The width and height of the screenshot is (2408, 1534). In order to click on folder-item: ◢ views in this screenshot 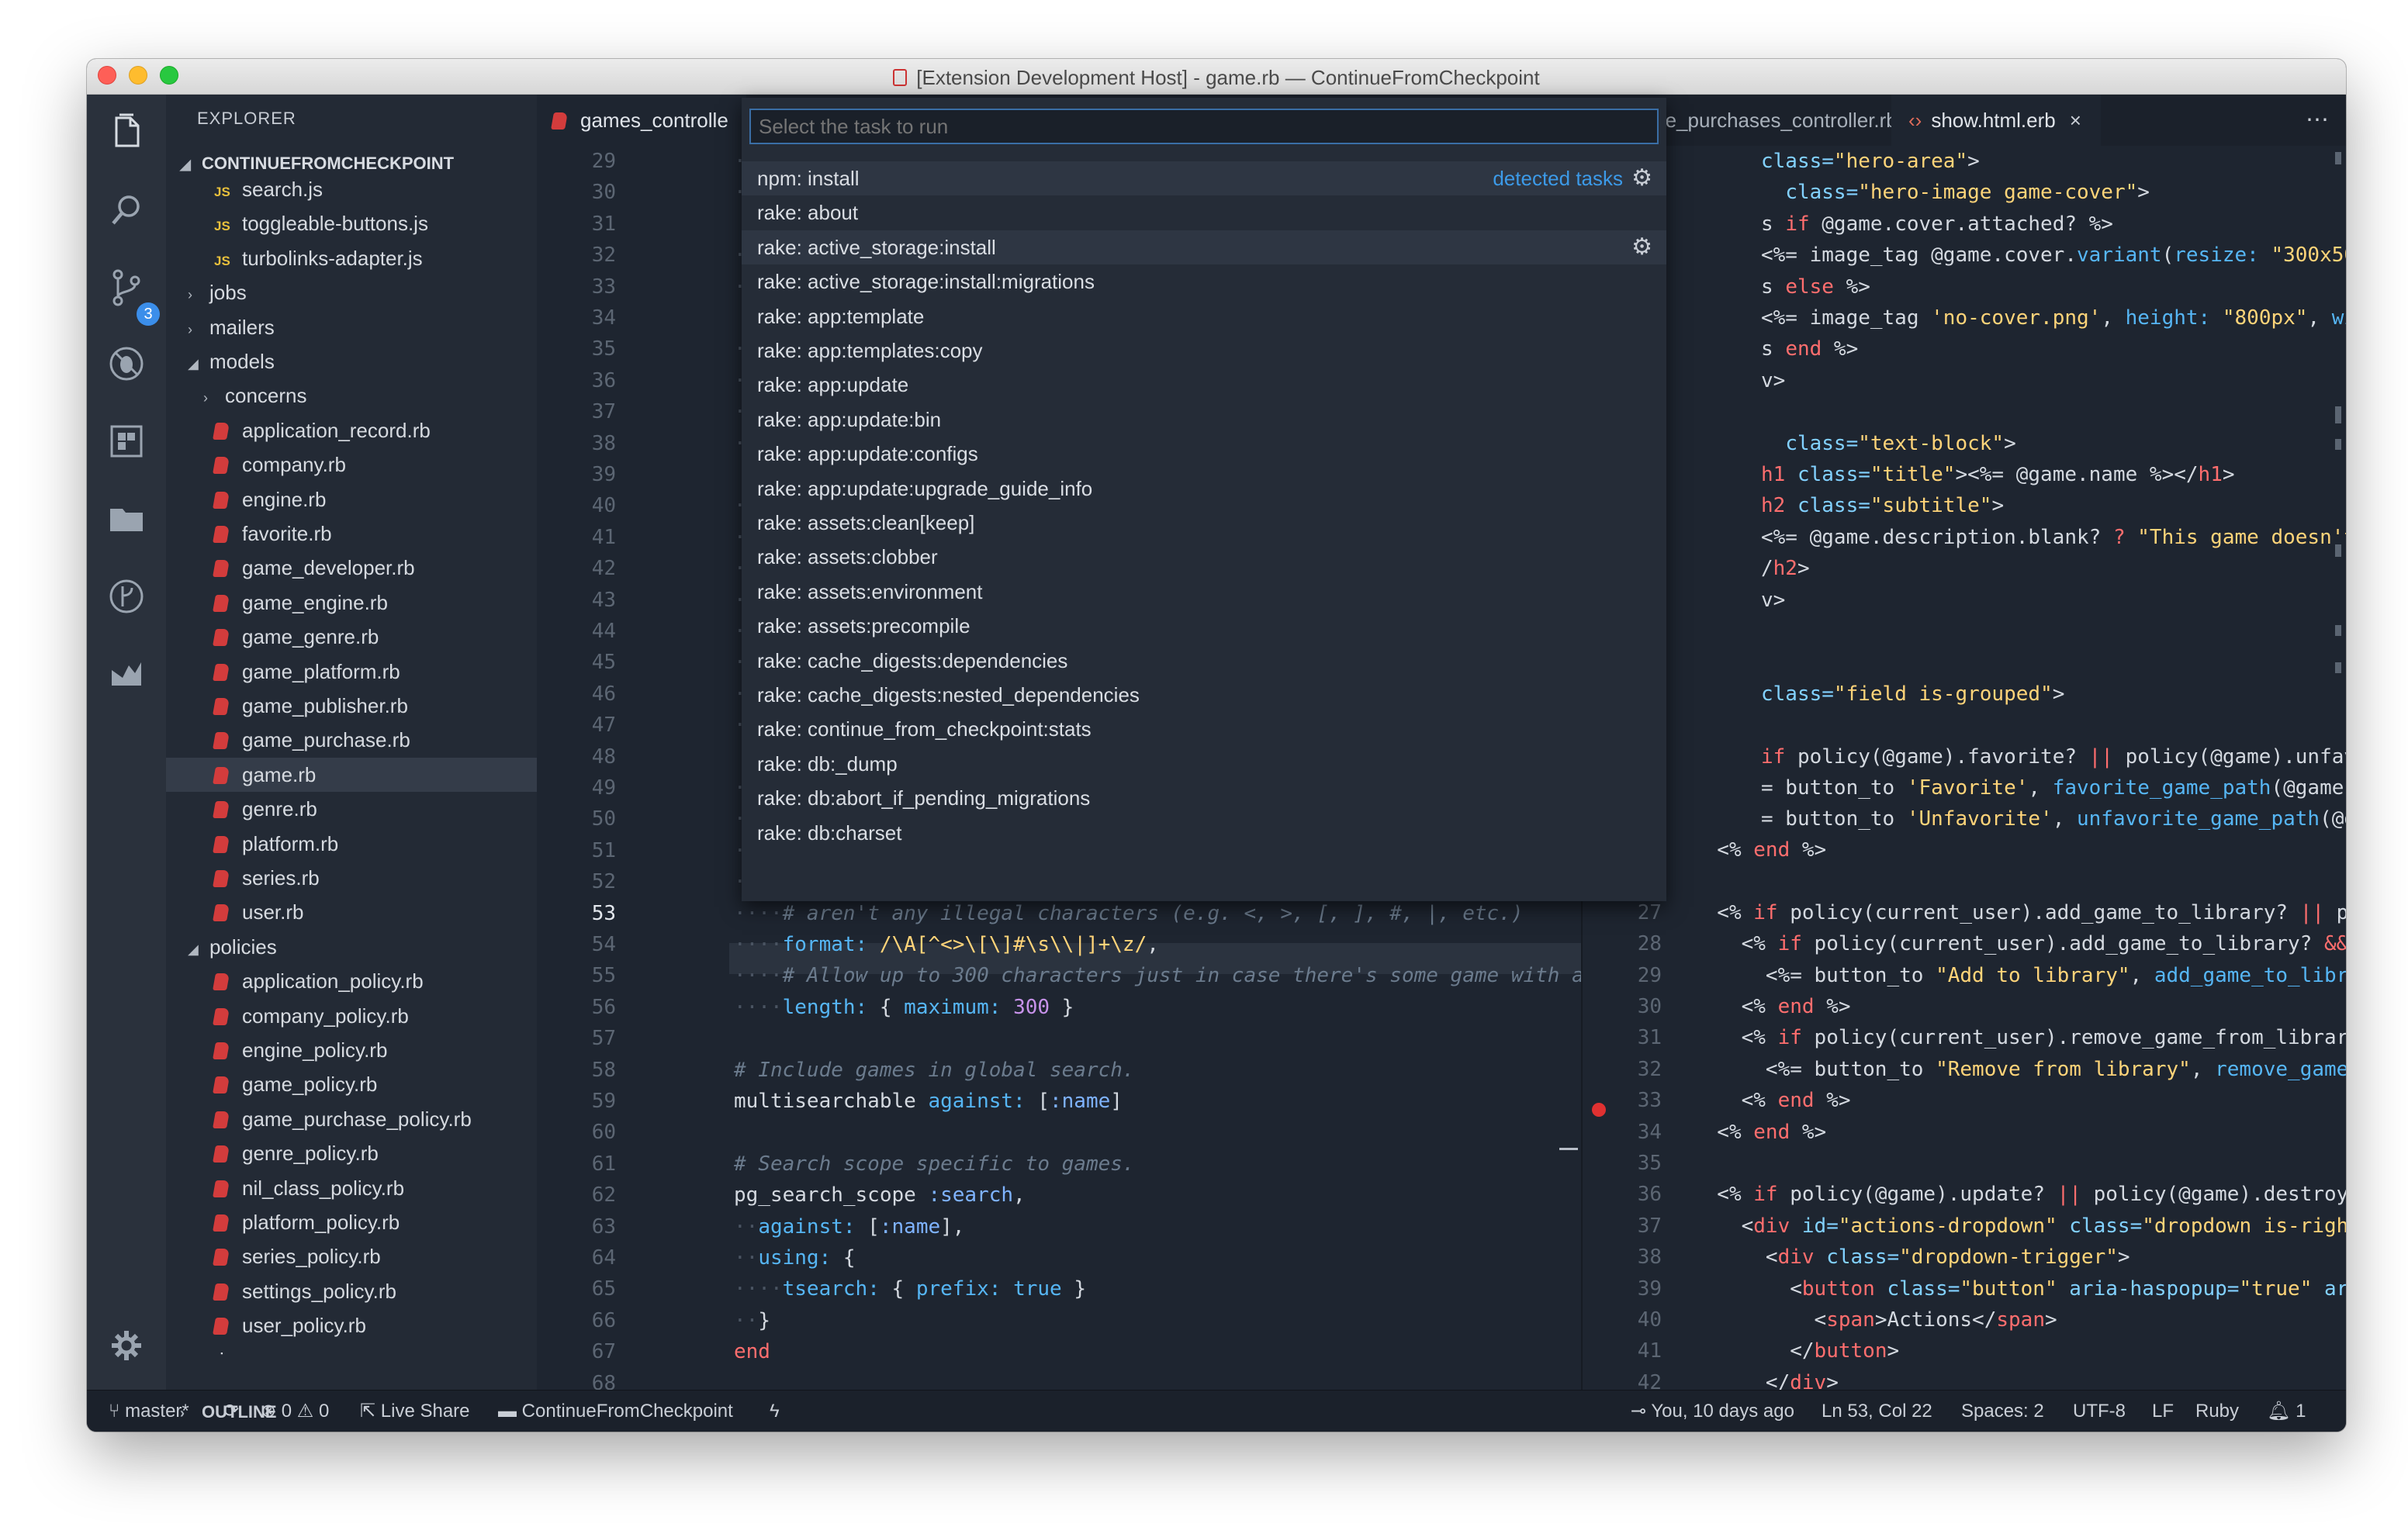, I will do `click(351, 1349)`.